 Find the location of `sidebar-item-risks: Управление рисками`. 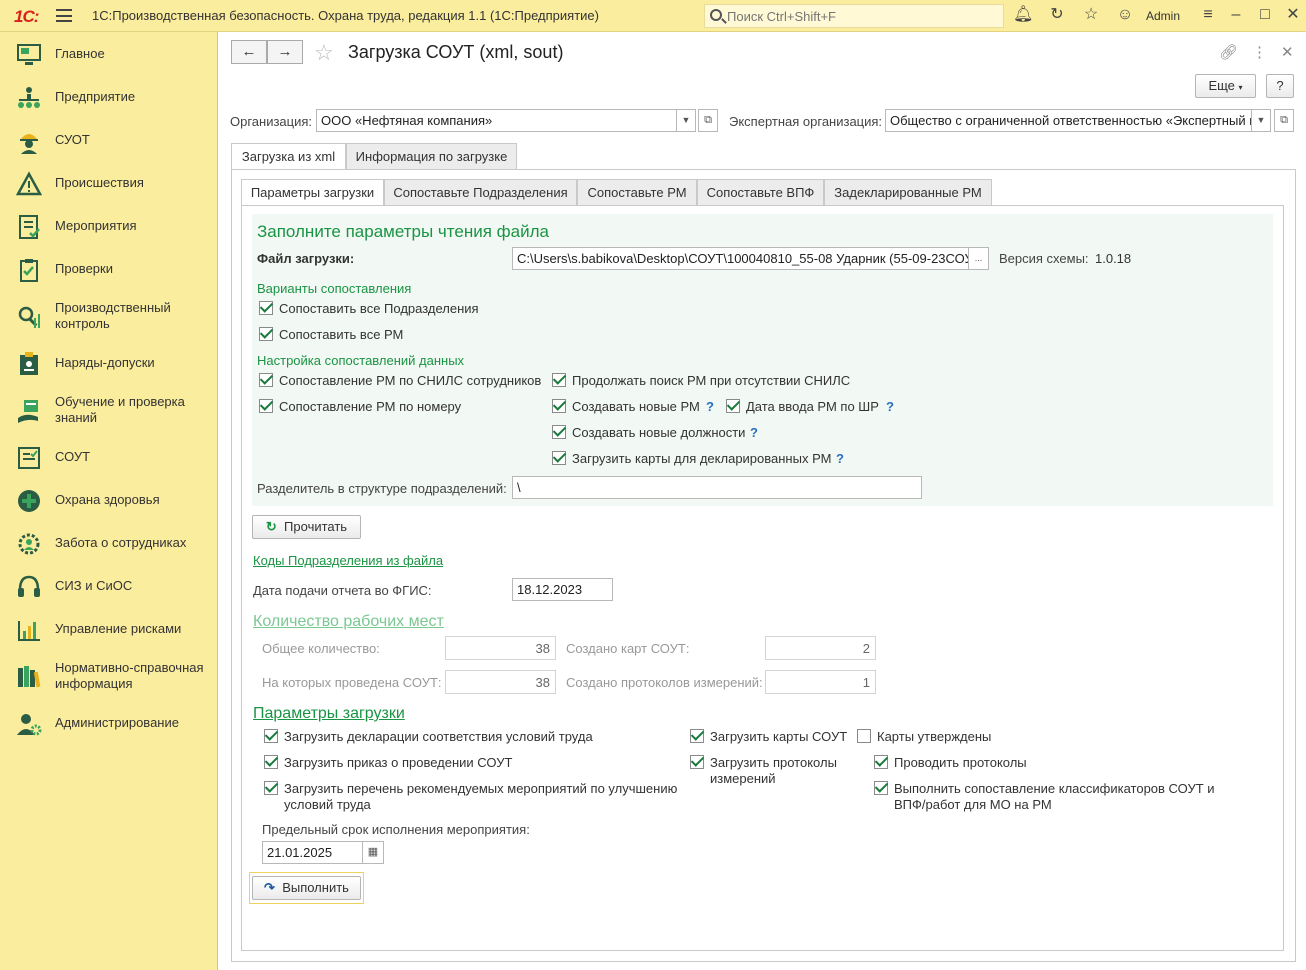

sidebar-item-risks: Управление рисками is located at coordinates (109, 629).